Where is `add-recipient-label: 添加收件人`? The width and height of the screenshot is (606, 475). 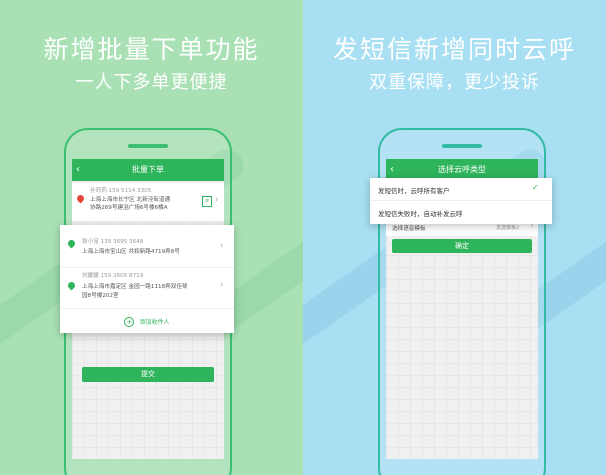 add-recipient-label: 添加收件人 is located at coordinates (154, 322).